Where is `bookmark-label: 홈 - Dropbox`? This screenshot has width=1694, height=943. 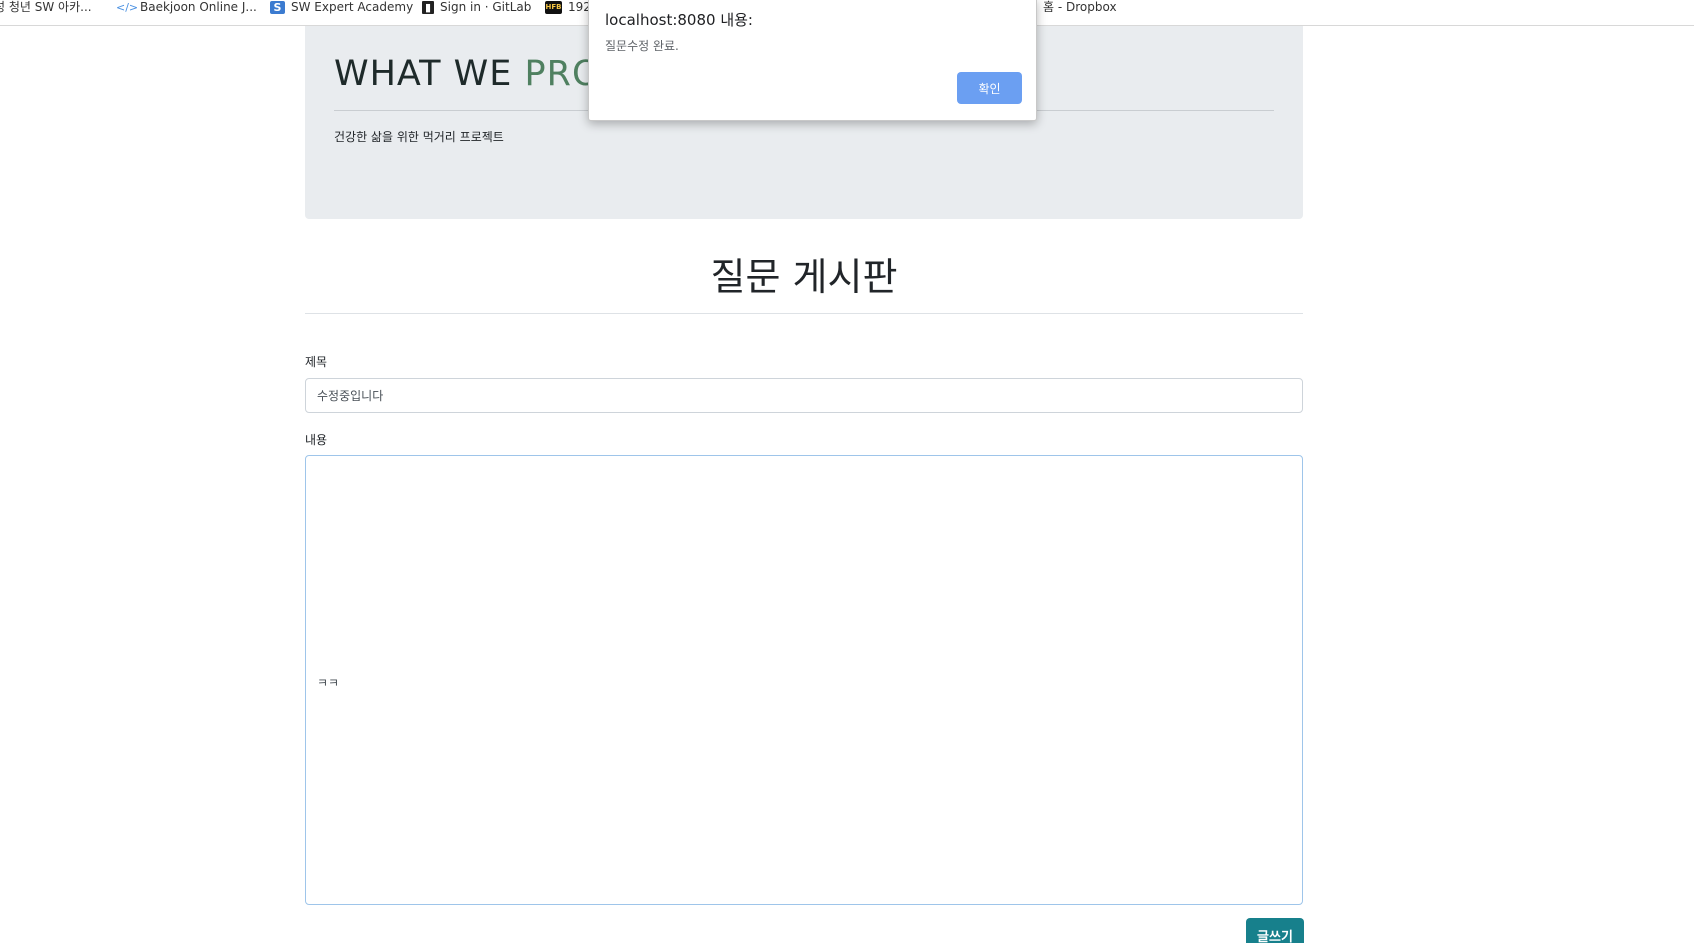 bookmark-label: 홈 - Dropbox is located at coordinates (1080, 7).